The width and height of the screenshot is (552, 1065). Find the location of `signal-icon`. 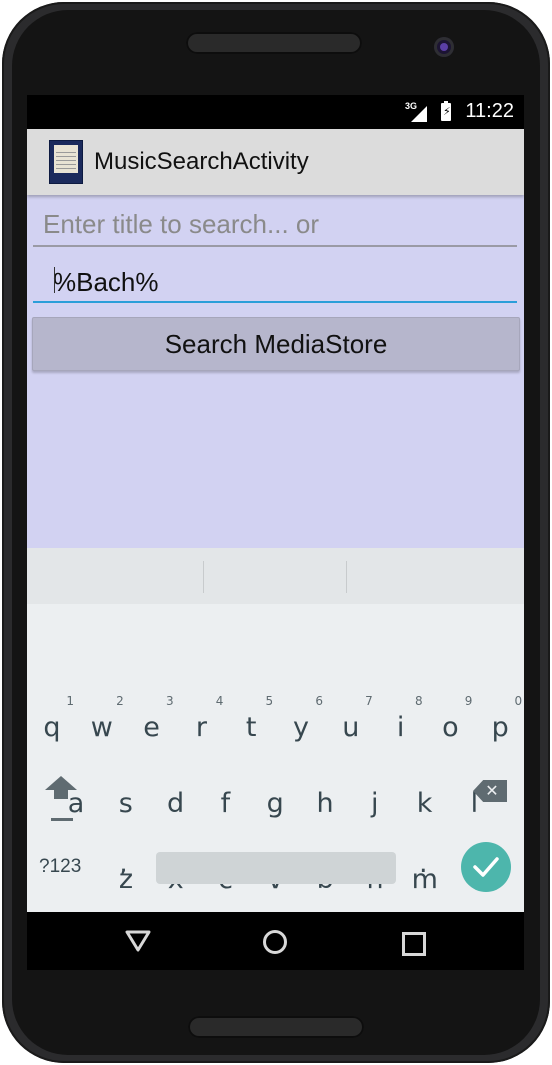

signal-icon is located at coordinates (419, 114).